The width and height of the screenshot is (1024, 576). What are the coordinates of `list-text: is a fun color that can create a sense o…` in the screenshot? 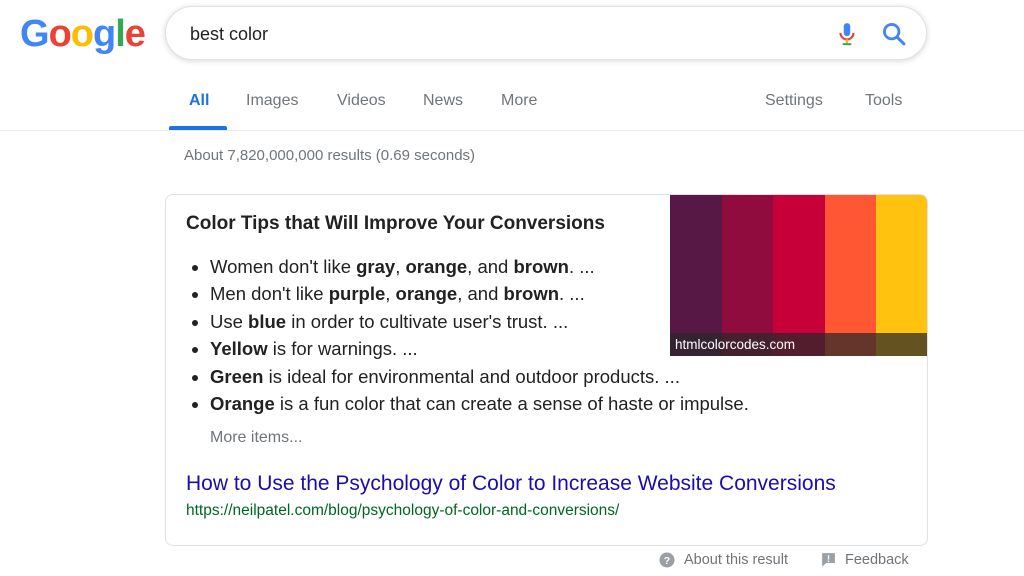 It's located at (511, 404).